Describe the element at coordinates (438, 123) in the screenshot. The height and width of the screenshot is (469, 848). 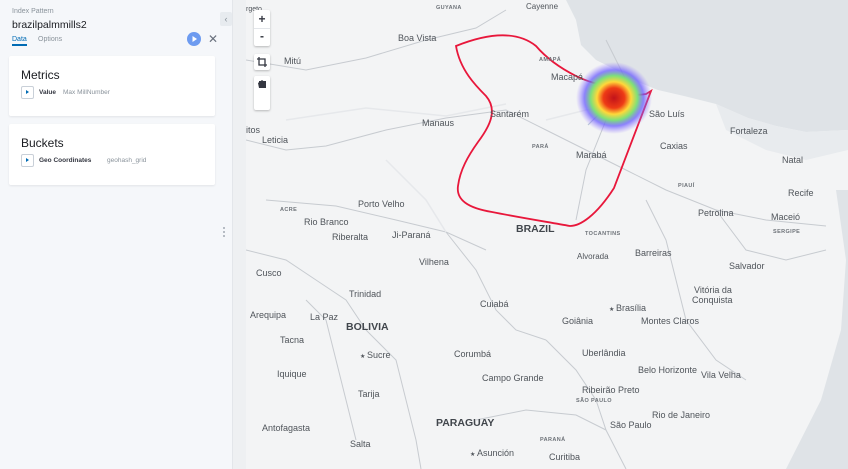
I see `map-label: Manaus` at that location.